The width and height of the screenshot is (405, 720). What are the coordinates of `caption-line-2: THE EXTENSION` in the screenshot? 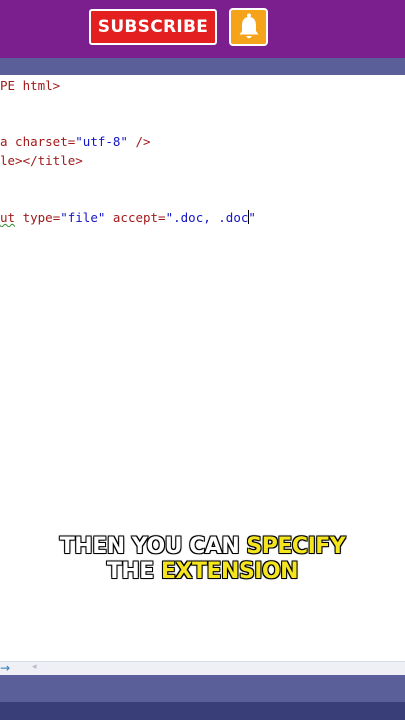 It's located at (202, 571).